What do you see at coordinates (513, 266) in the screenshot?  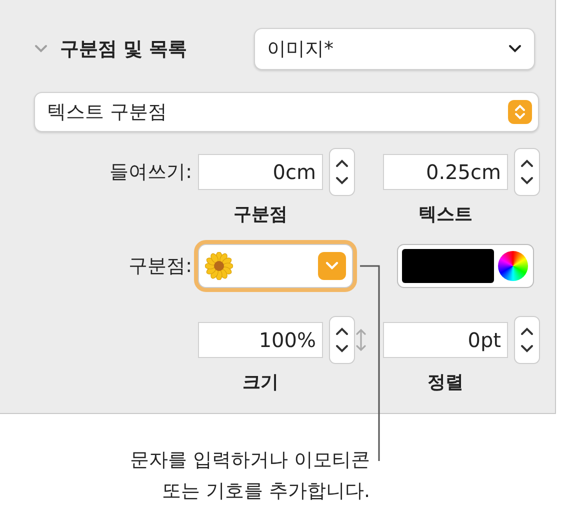 I see `color-wheel-icon` at bounding box center [513, 266].